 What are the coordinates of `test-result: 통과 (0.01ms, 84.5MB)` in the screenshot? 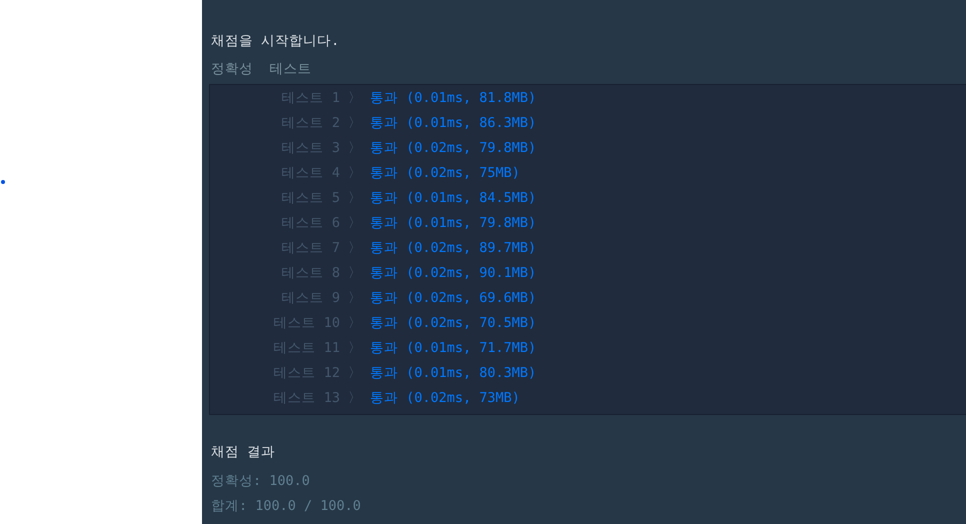 It's located at (453, 198).